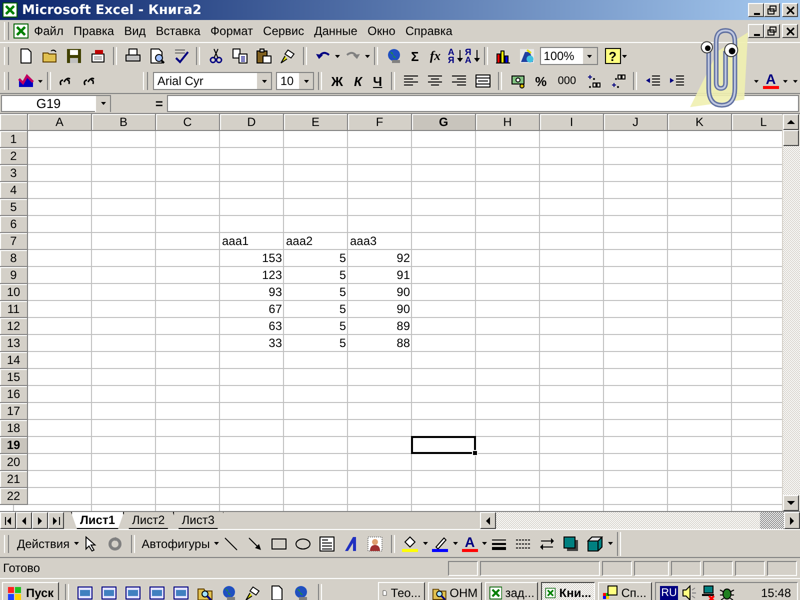  Describe the element at coordinates (327, 544) in the screenshot. I see `text-box-icon` at that location.